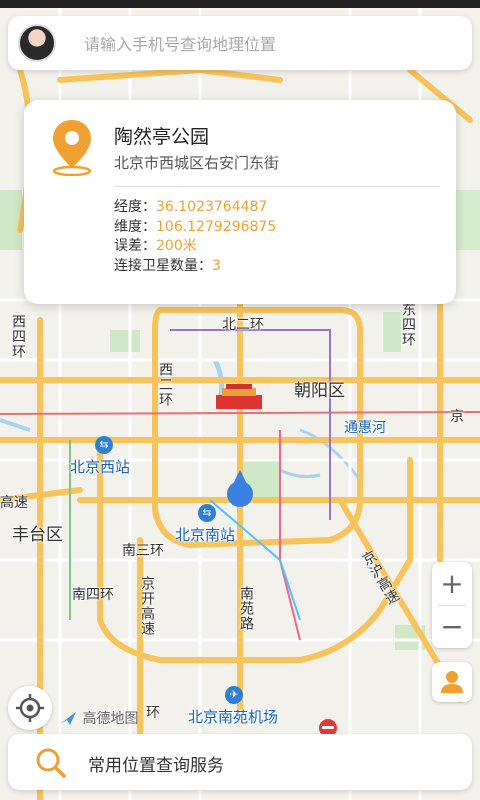  I want to click on satellites-row: 连接卫星数量：3, so click(195, 267).